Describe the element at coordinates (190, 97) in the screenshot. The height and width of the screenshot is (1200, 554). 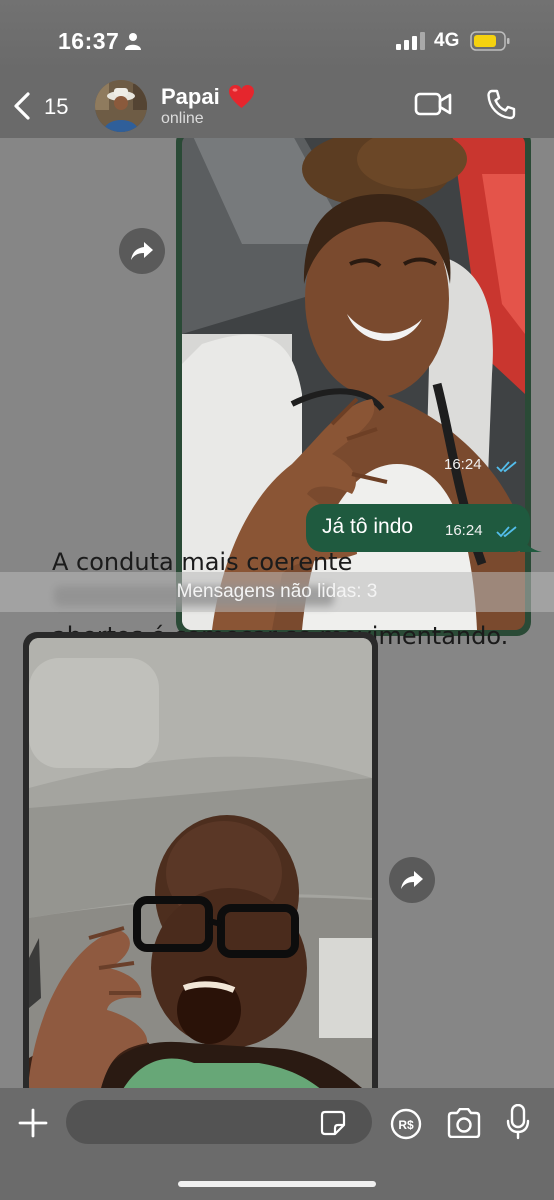
I see `contact-name: Papai` at that location.